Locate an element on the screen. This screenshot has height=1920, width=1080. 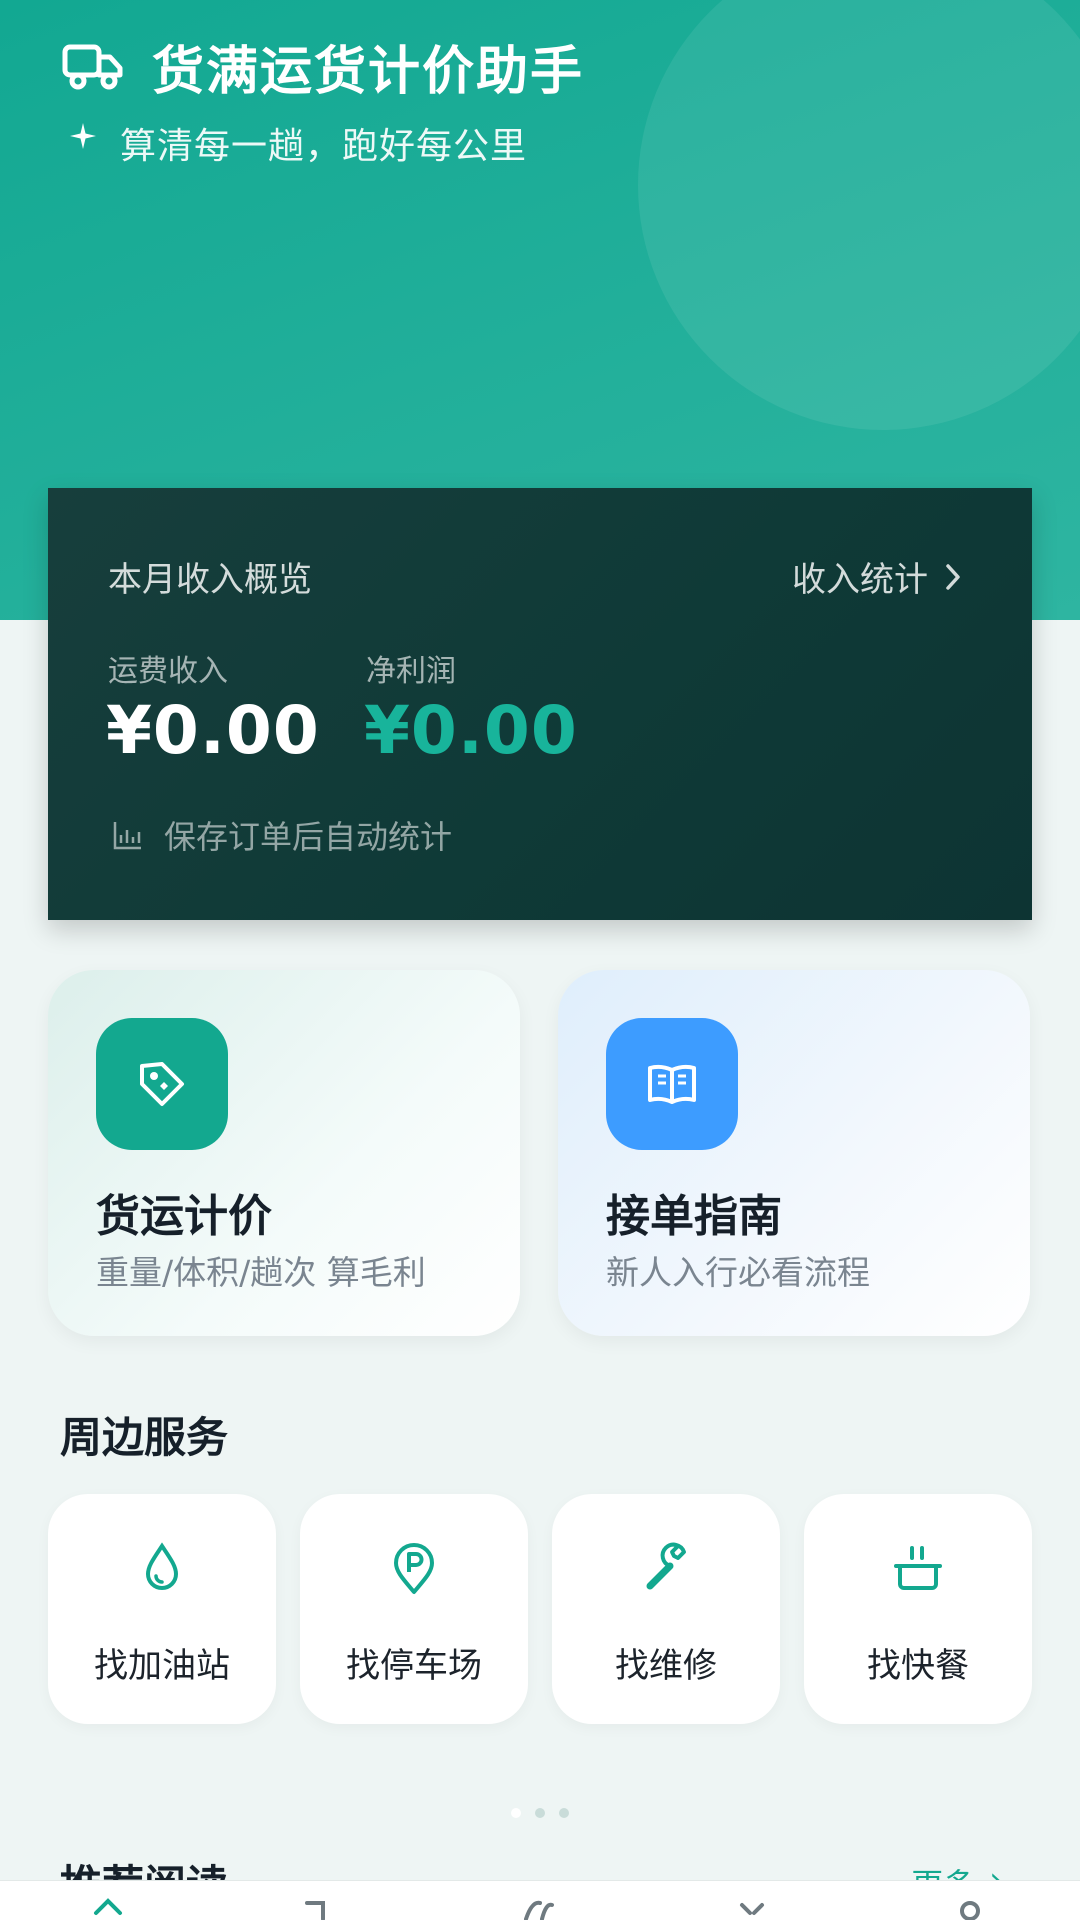
decorative-circle is located at coordinates (859, 215).